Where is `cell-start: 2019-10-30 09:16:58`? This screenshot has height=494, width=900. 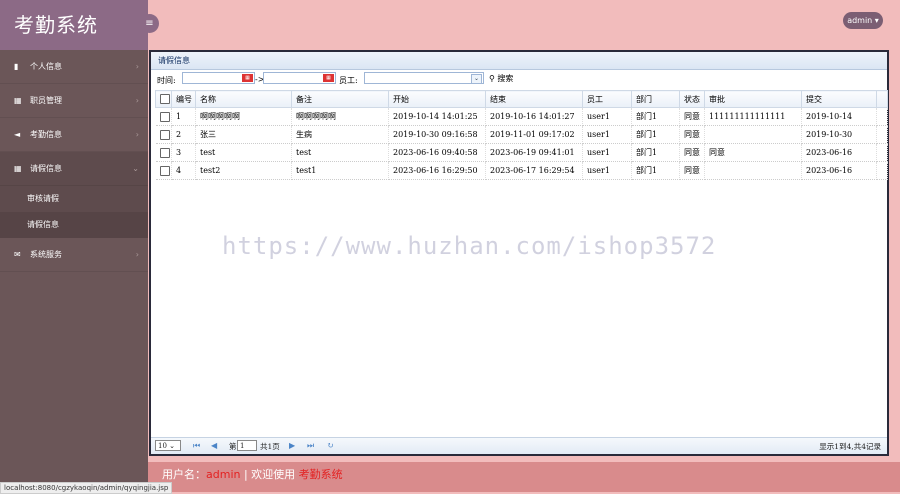 cell-start: 2019-10-30 09:16:58 is located at coordinates (437, 134).